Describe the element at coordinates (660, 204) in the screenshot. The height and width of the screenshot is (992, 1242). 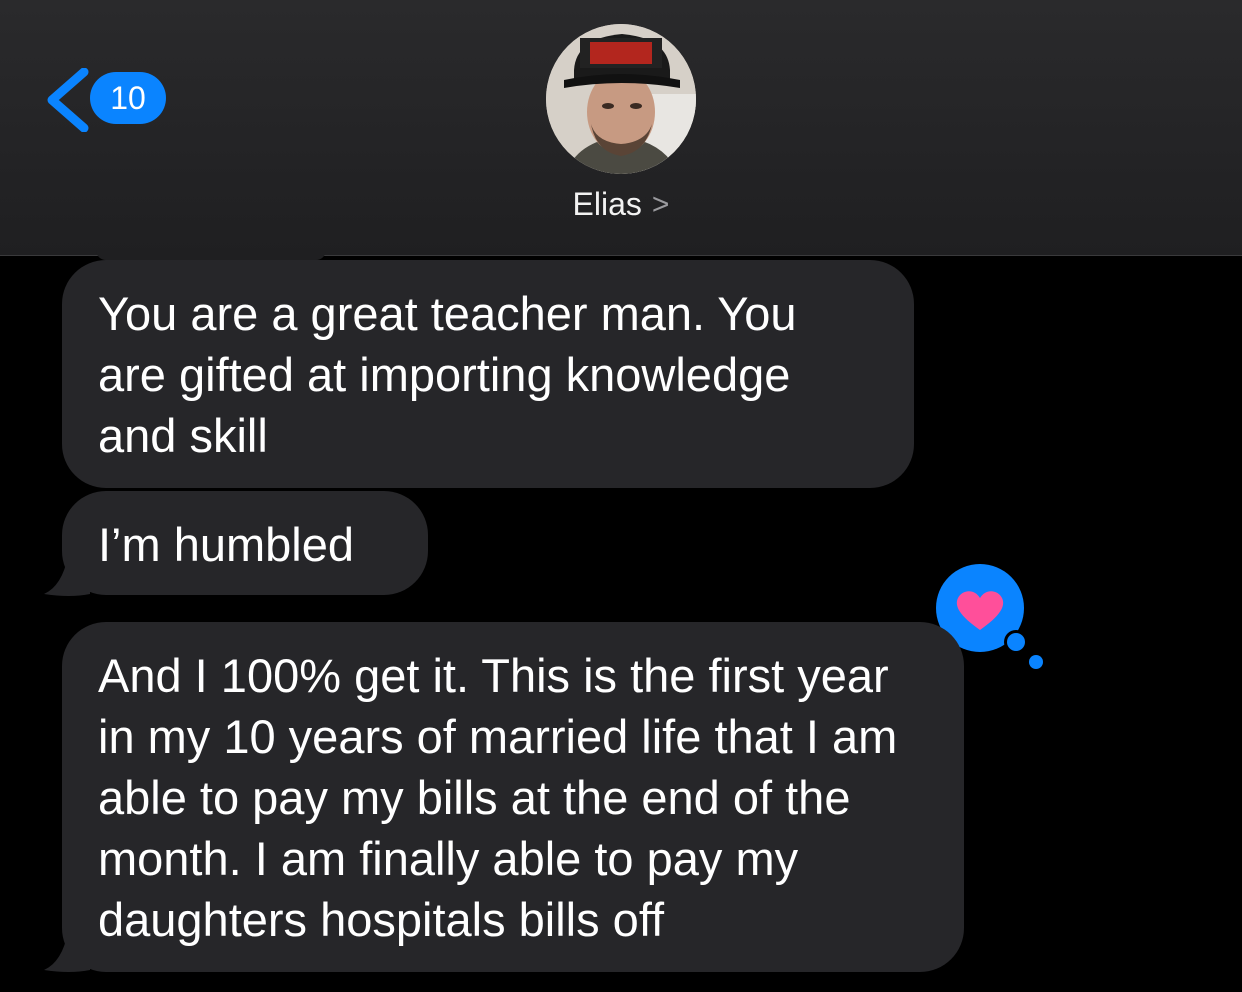
I see `chevron-right-icon: >` at that location.